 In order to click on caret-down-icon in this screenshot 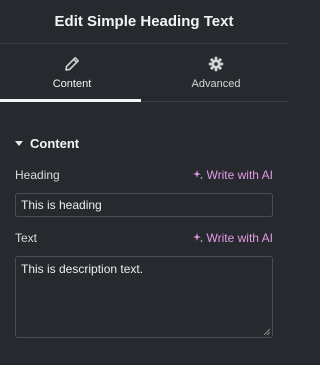, I will do `click(19, 143)`.